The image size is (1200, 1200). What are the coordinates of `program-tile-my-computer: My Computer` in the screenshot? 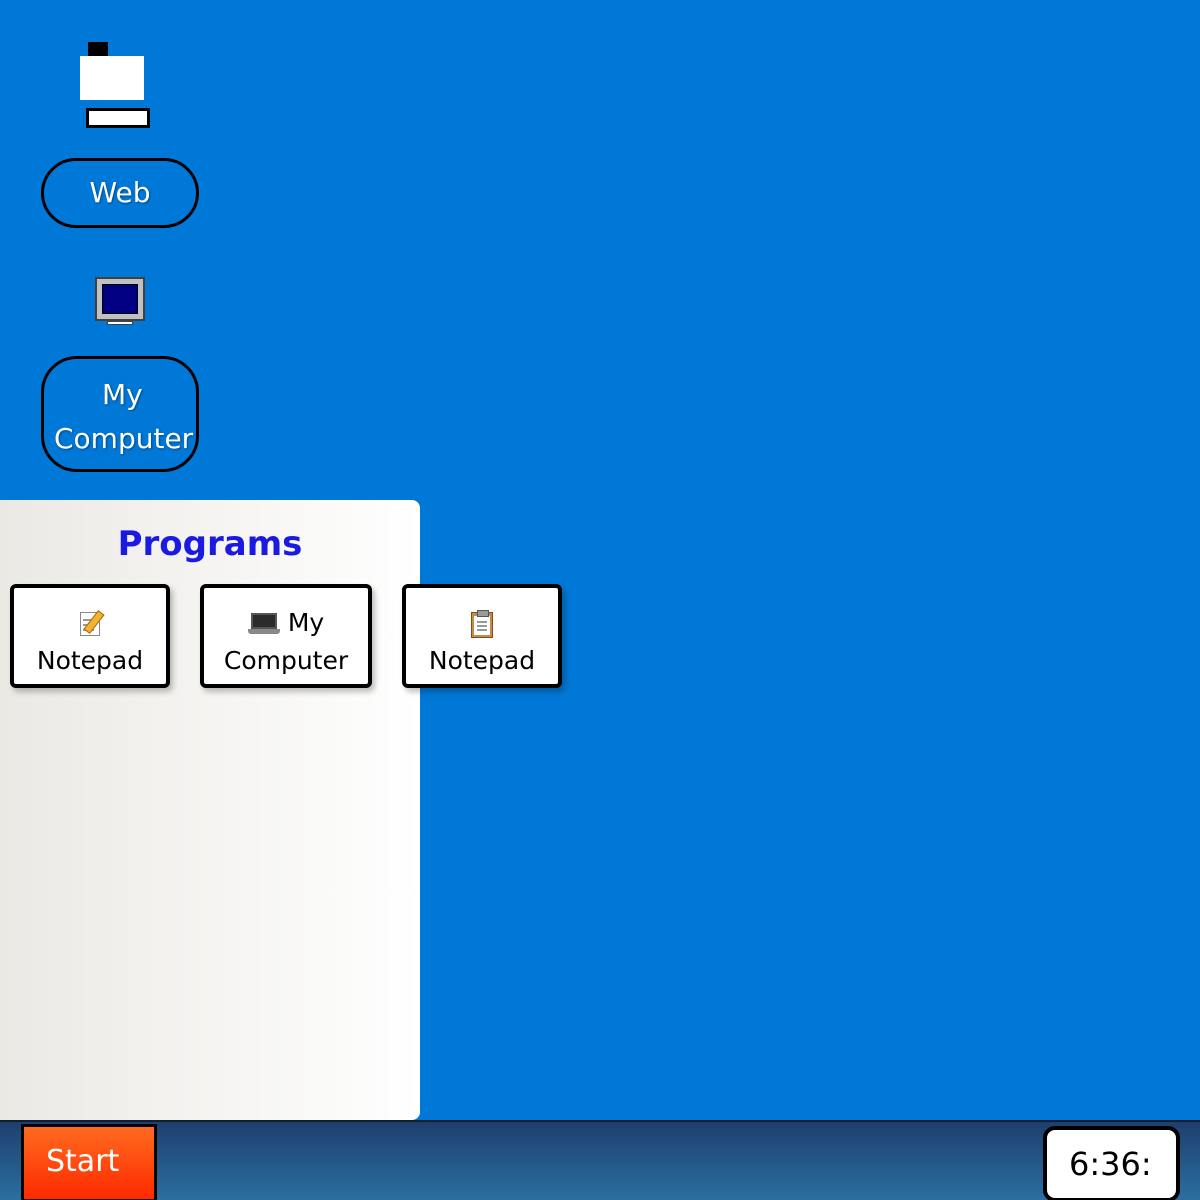 It's located at (286, 636).